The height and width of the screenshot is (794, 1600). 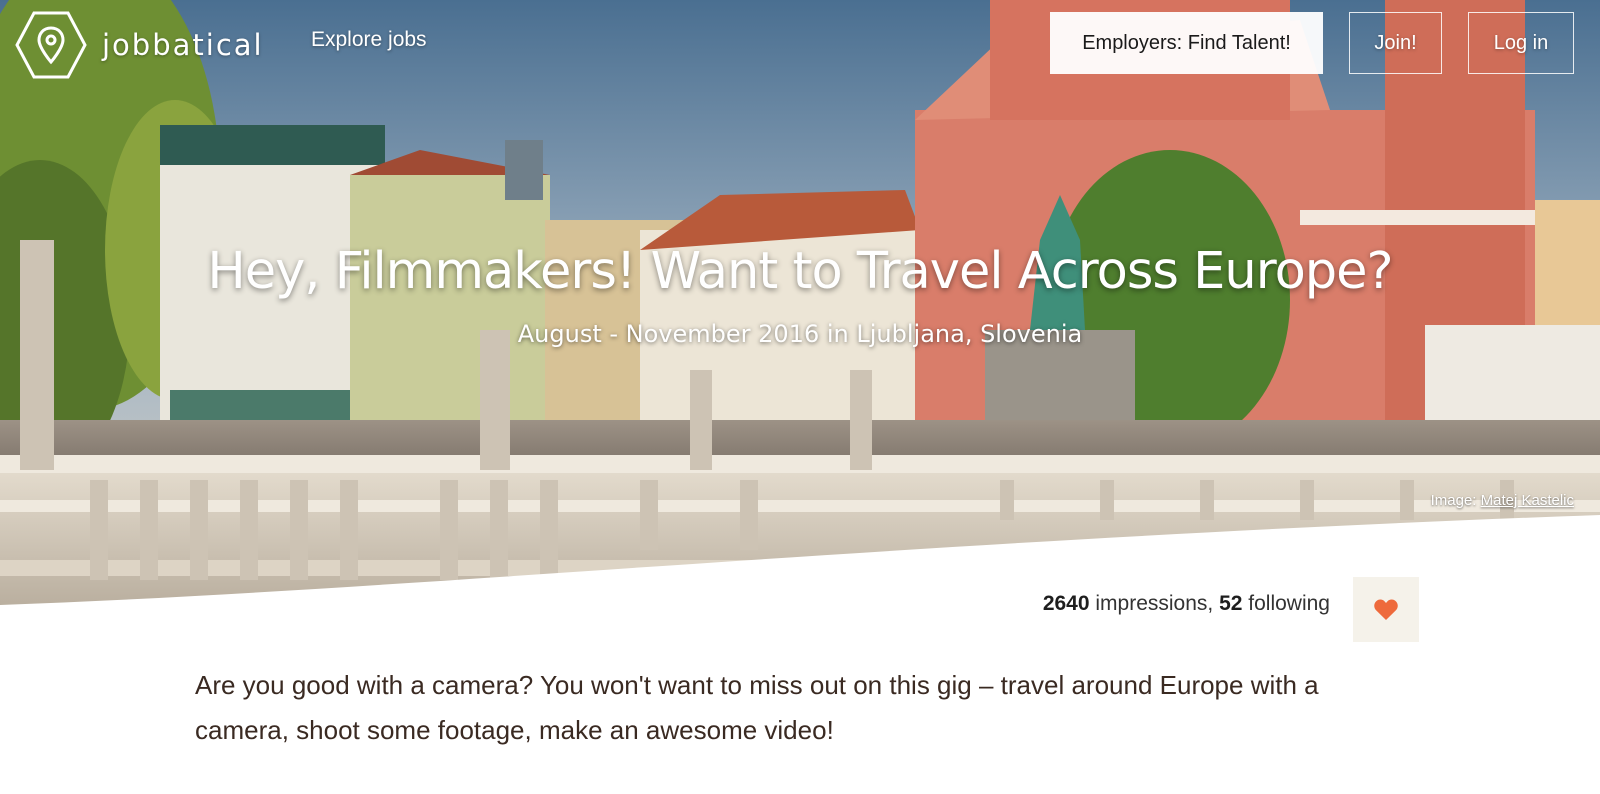 What do you see at coordinates (1286, 603) in the screenshot?
I see `following-label: following` at bounding box center [1286, 603].